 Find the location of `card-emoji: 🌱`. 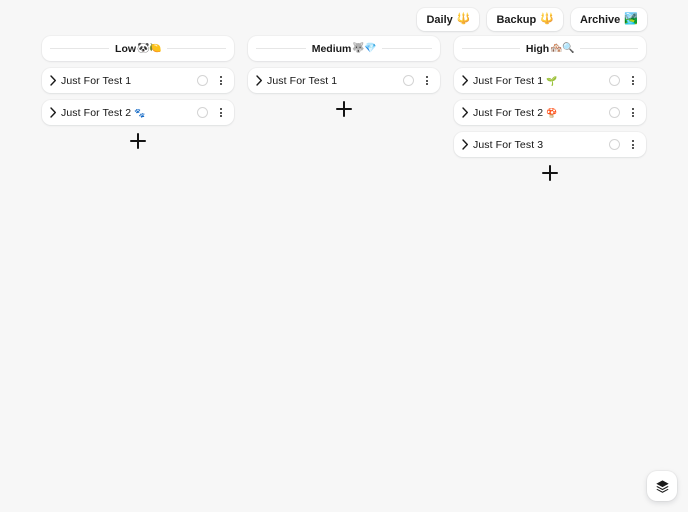

card-emoji: 🌱 is located at coordinates (552, 80).